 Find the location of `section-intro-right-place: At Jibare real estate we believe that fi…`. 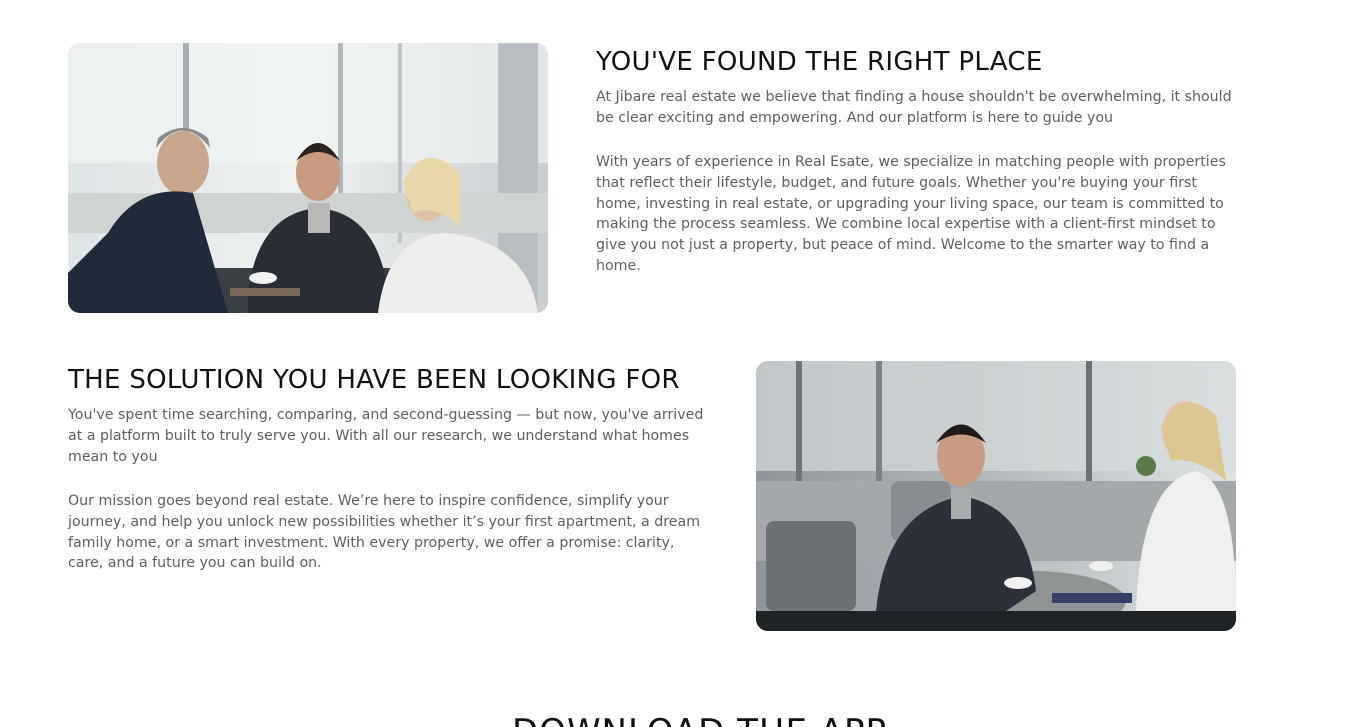

section-intro-right-place: At Jibare real estate we believe that fi… is located at coordinates (914, 107).